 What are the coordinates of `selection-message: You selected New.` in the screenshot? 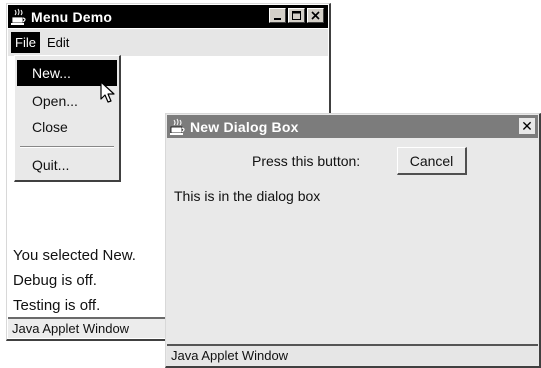 It's located at (74, 255).